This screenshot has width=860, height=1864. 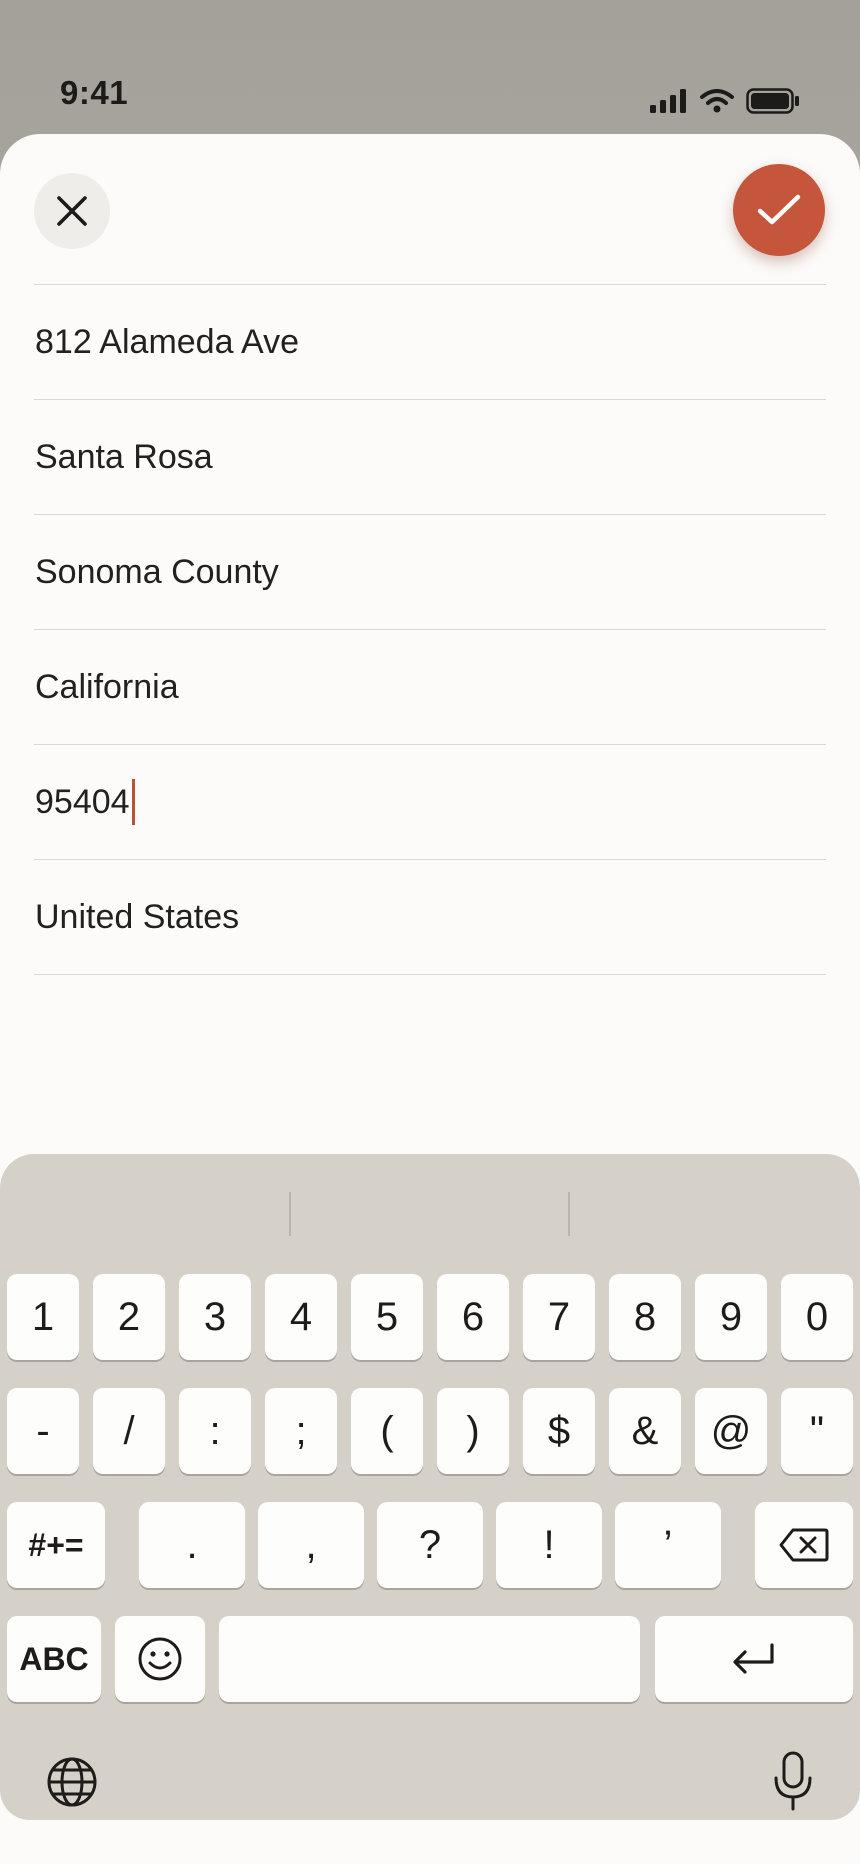 I want to click on status-bar: 9:41, so click(x=430, y=67).